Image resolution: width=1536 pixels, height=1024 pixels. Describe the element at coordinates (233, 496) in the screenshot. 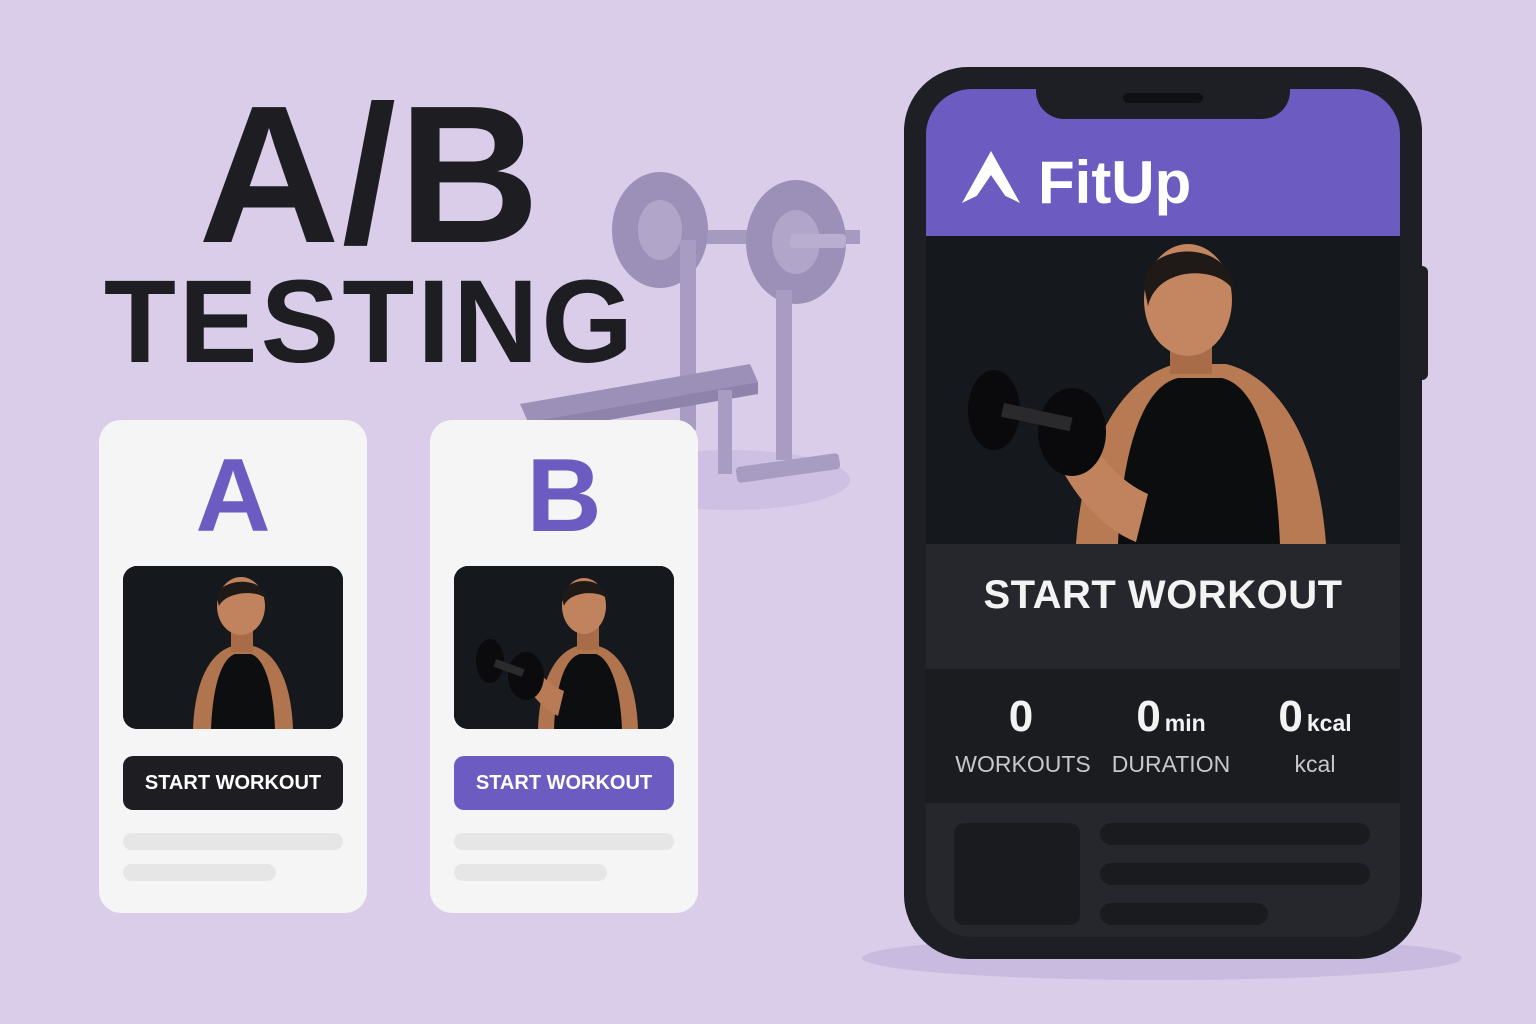

I see `variant-letter: A` at that location.